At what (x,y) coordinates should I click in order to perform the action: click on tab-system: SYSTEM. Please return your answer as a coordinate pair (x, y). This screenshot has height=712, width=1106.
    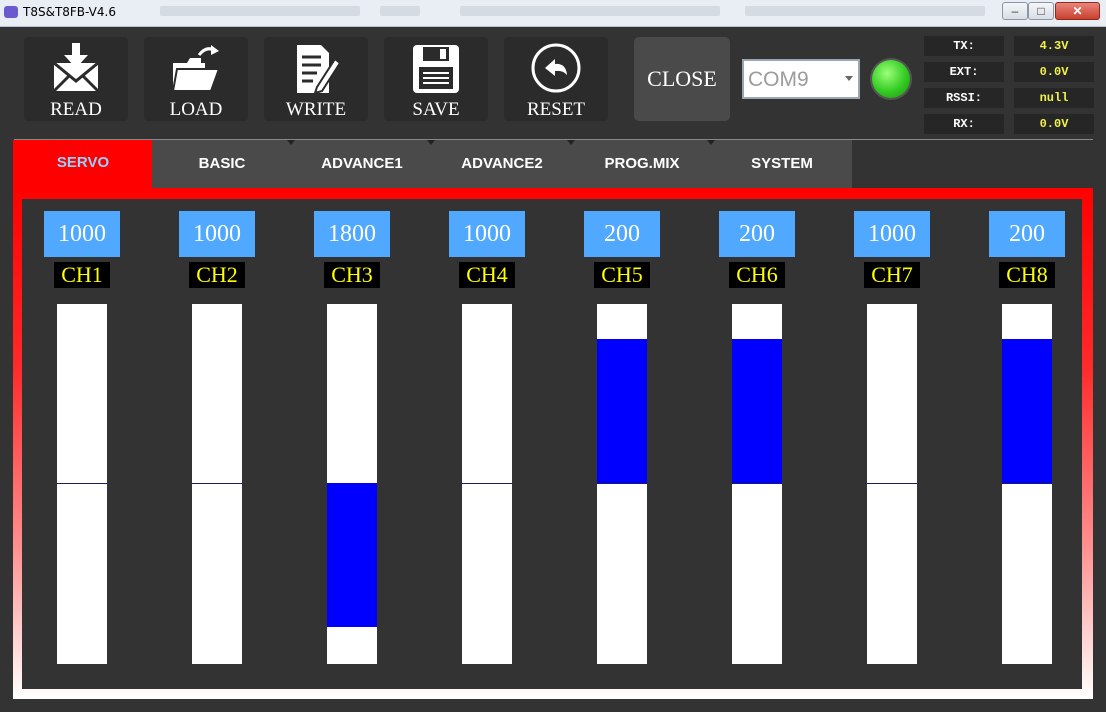
    Looking at the image, I should click on (782, 164).